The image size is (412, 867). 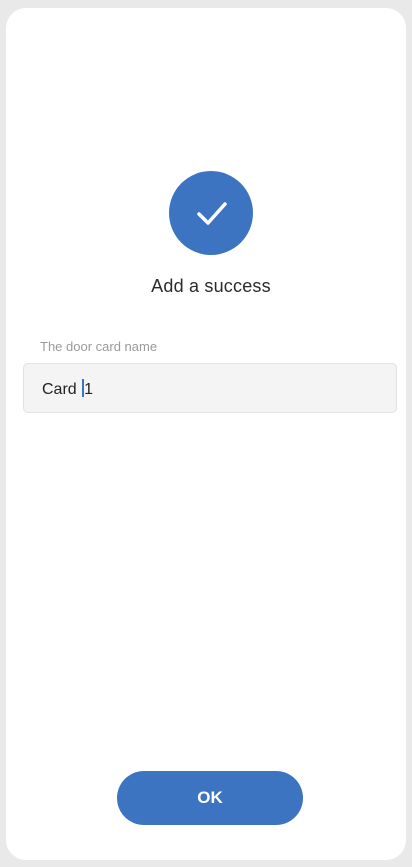 I want to click on card-name-input: Card 1, so click(x=210, y=388).